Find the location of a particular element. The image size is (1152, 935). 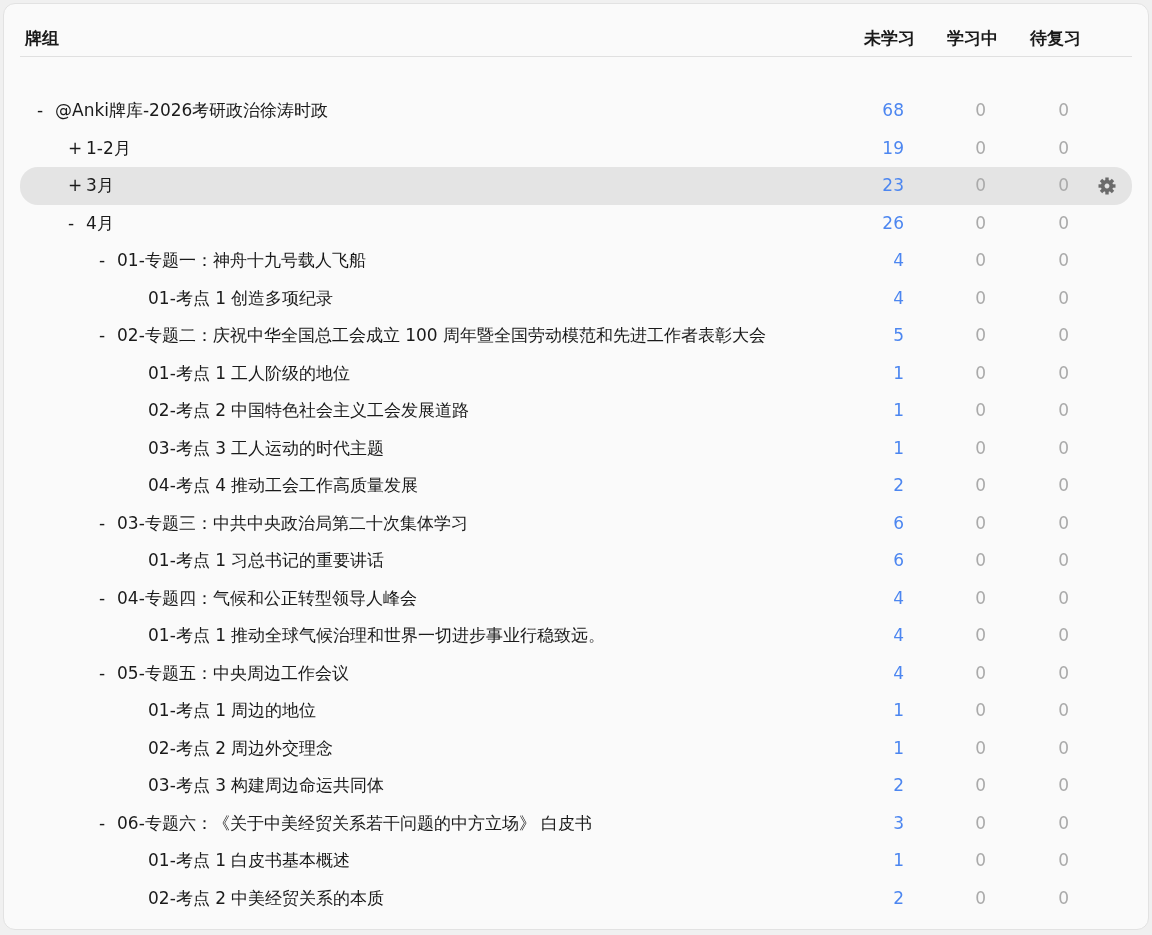

deck-name: @Anki牌库-2026考研政治徐涛时政 is located at coordinates (192, 111).